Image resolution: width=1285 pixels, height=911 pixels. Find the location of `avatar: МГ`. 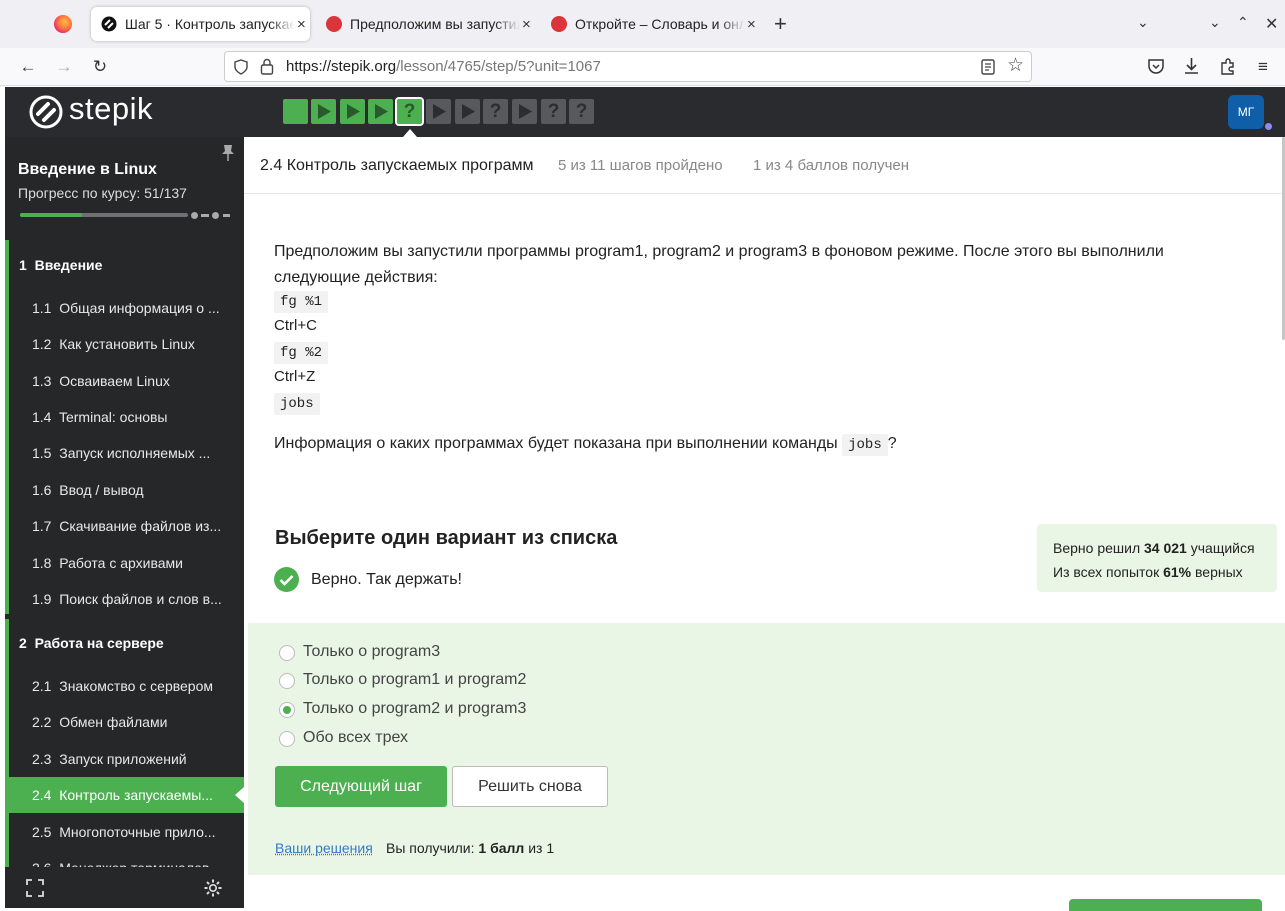

avatar: МГ is located at coordinates (1246, 112).